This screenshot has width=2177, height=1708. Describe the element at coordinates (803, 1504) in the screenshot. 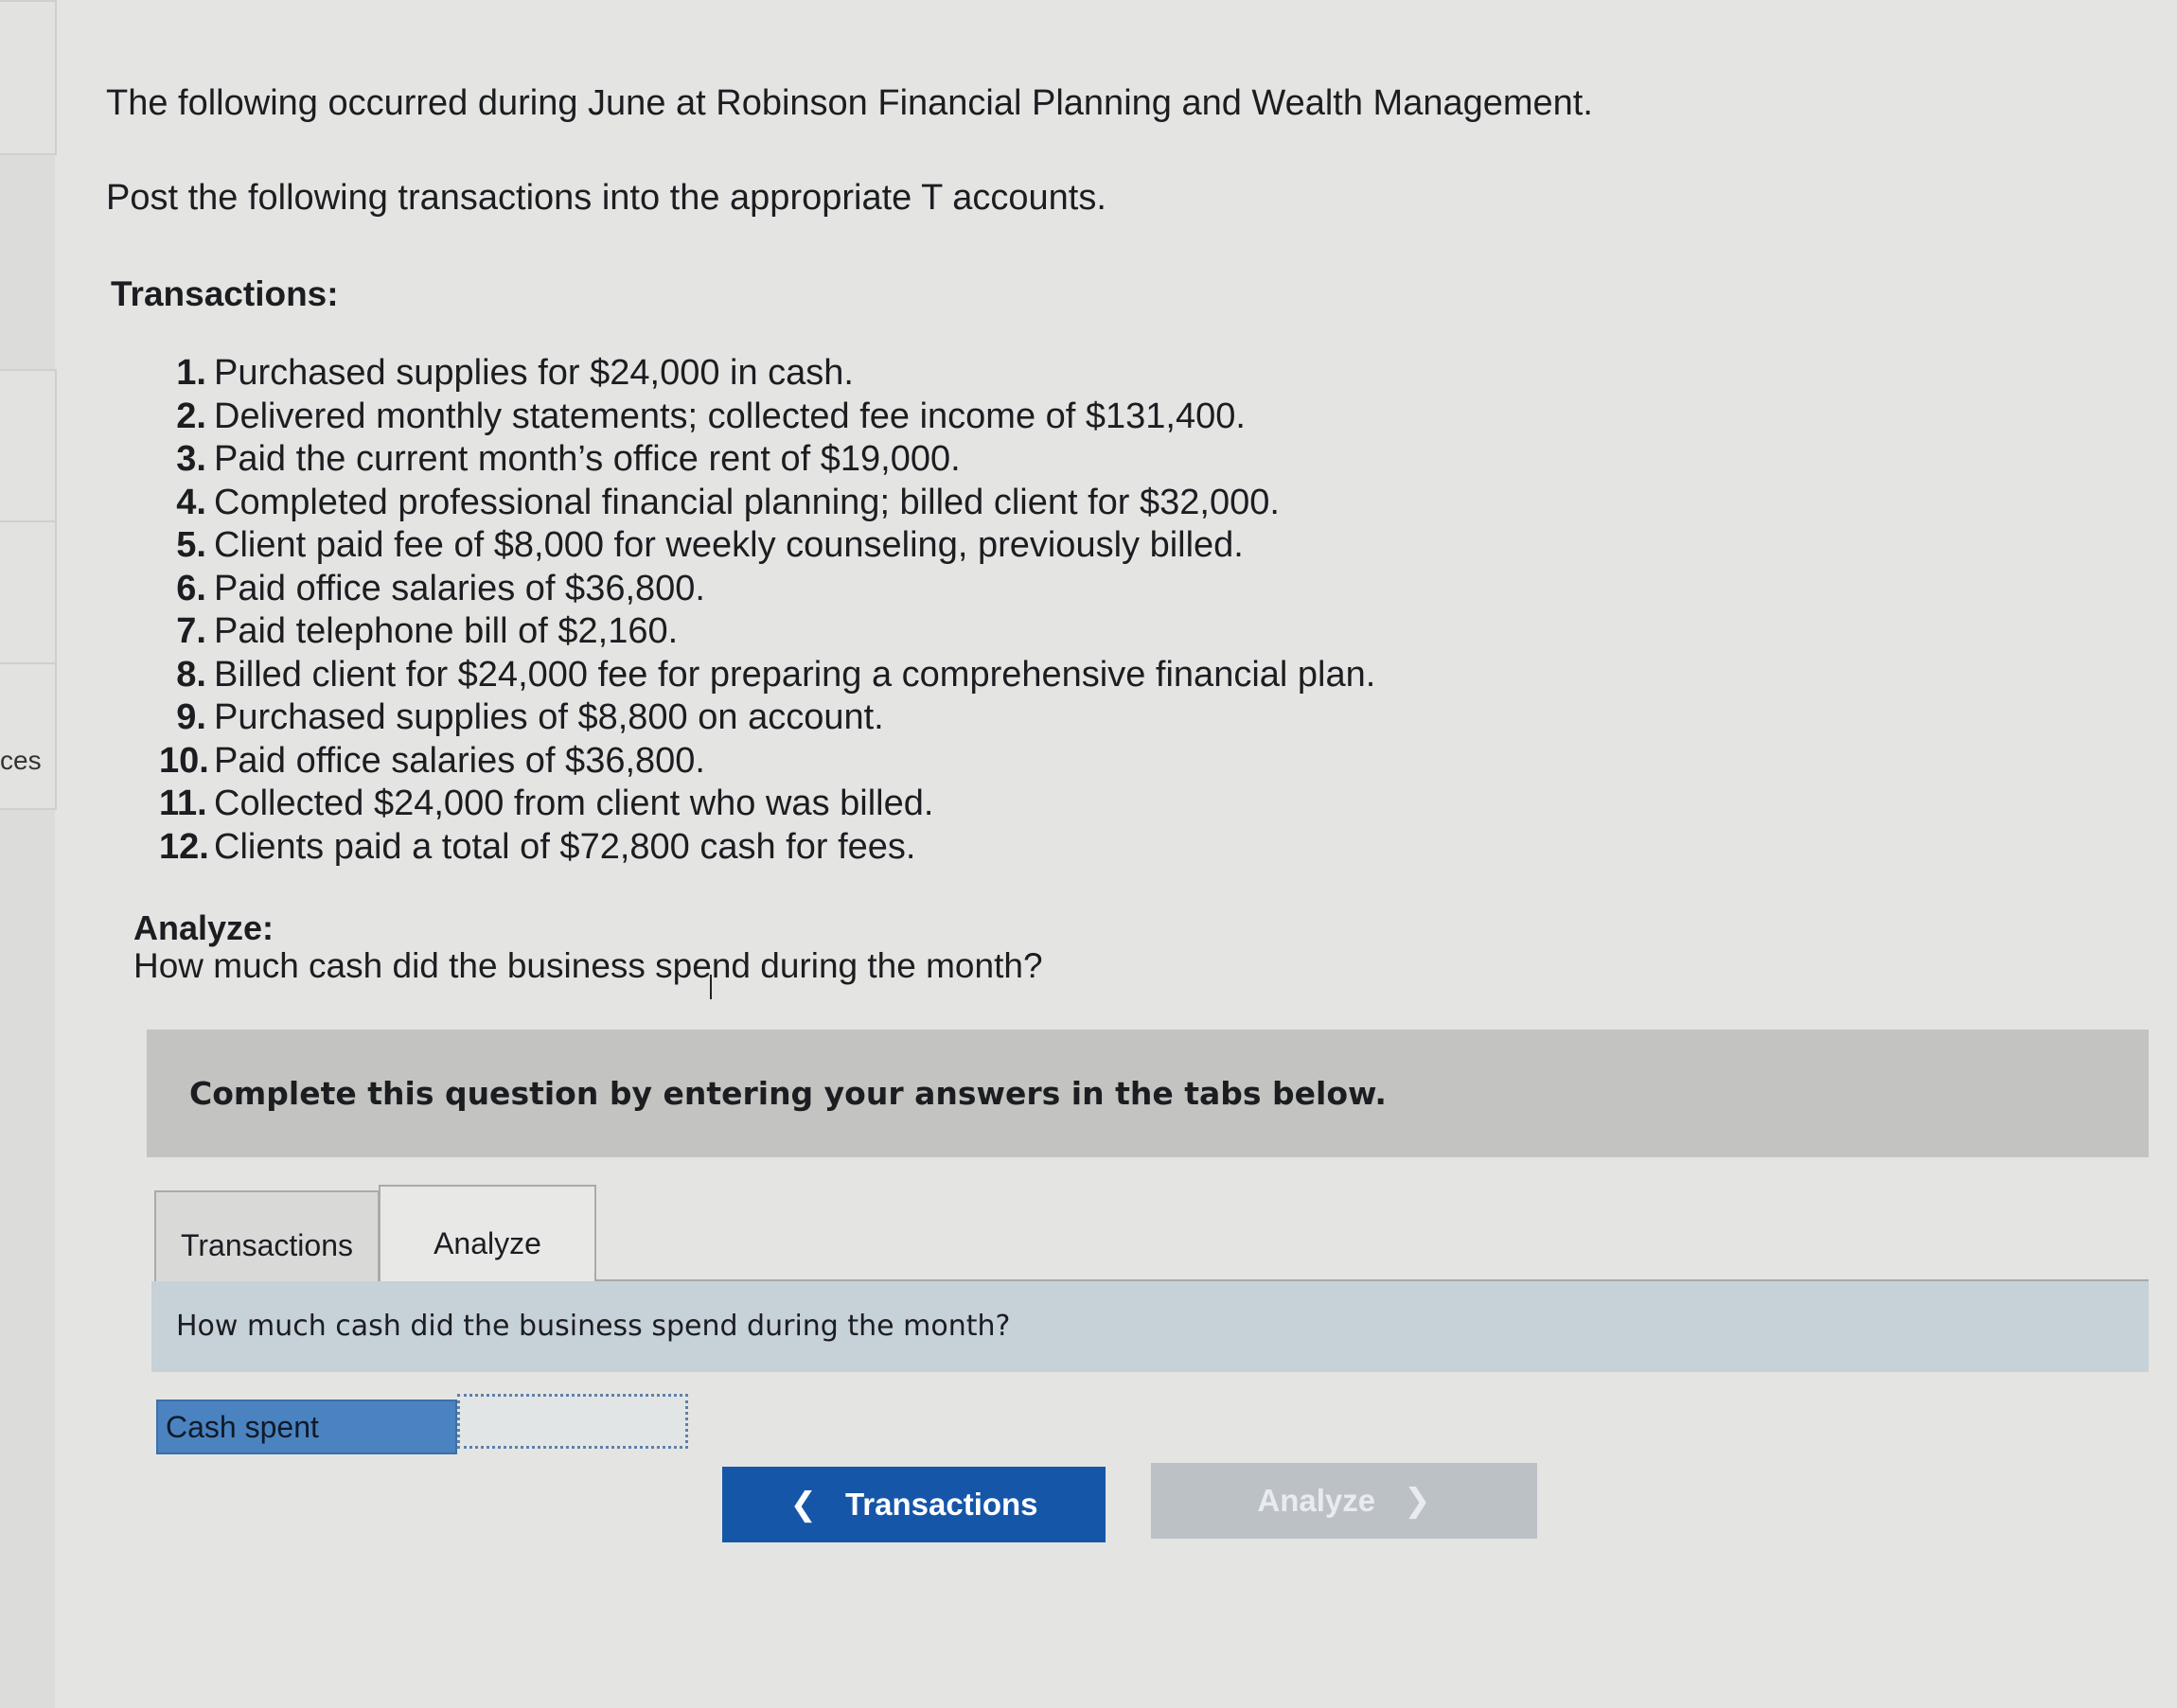

I see `chevron-left-icon: ❮` at that location.